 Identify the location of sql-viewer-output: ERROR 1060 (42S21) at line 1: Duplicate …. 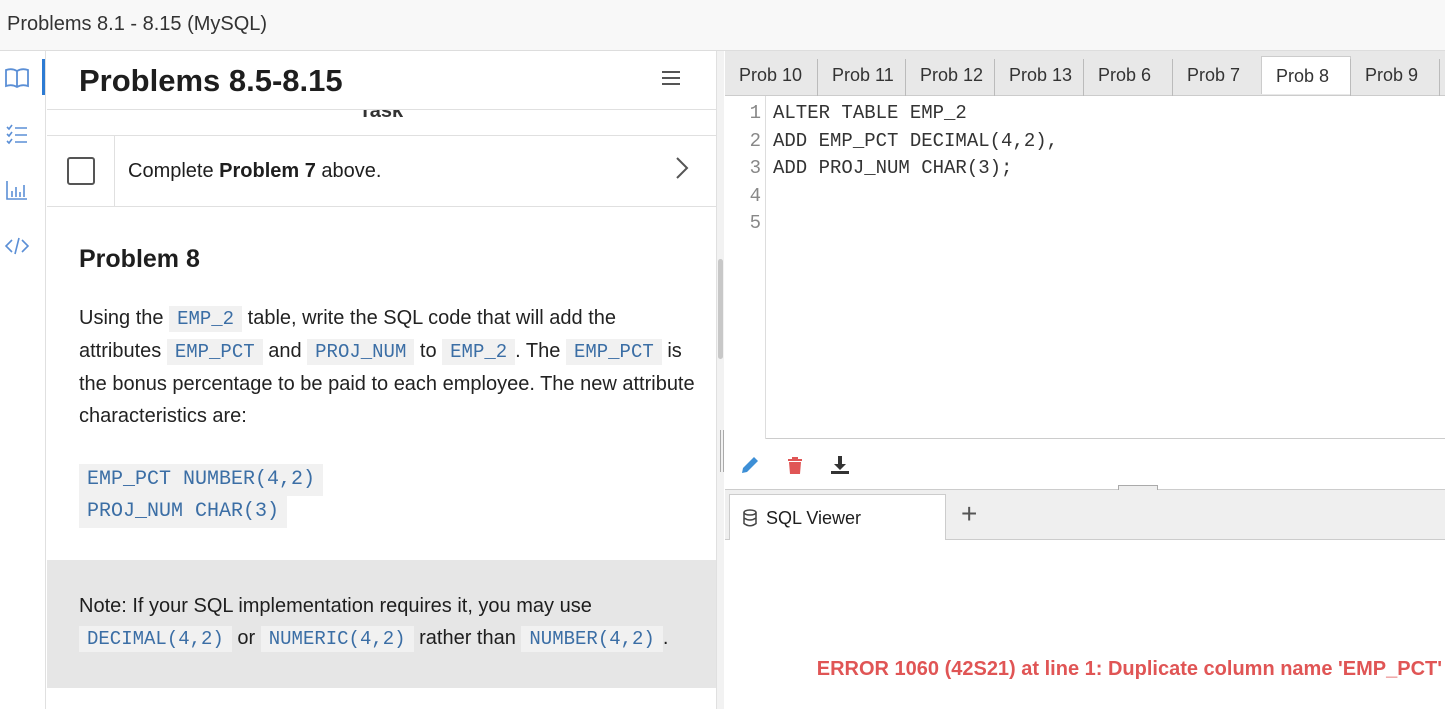
(1085, 624).